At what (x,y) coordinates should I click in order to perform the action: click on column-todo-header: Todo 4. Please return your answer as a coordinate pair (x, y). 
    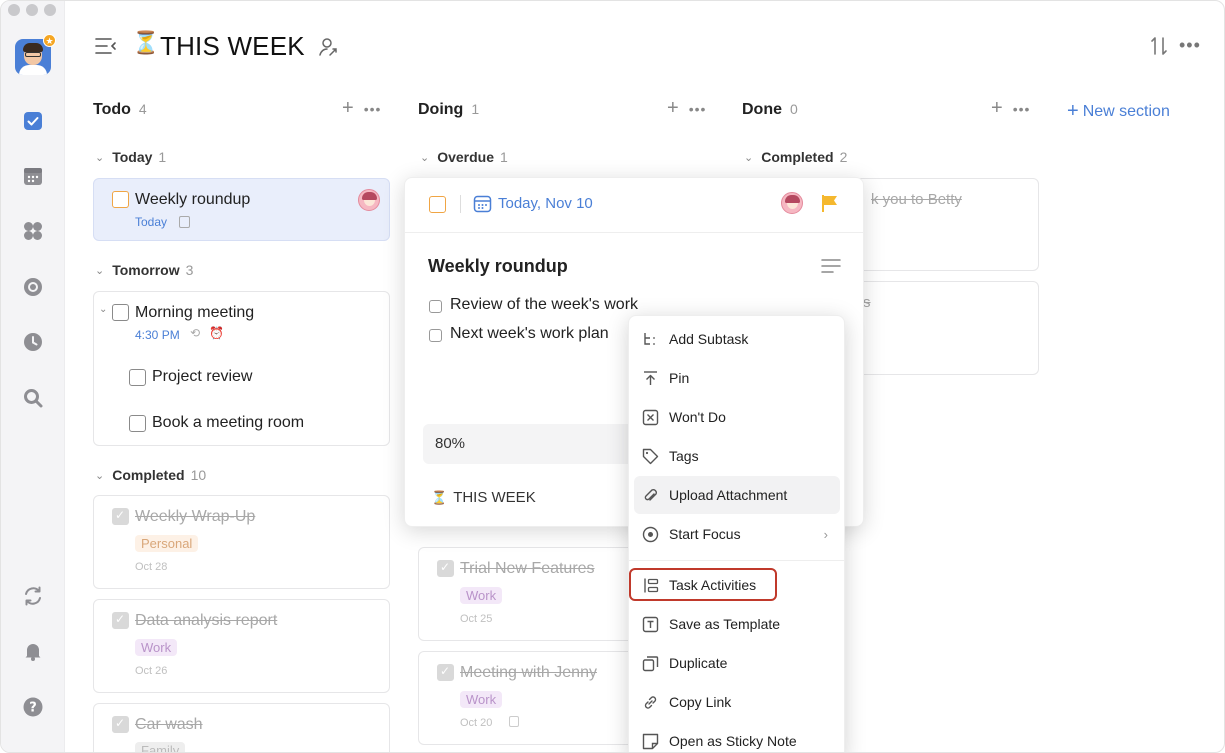
    Looking at the image, I should click on (120, 109).